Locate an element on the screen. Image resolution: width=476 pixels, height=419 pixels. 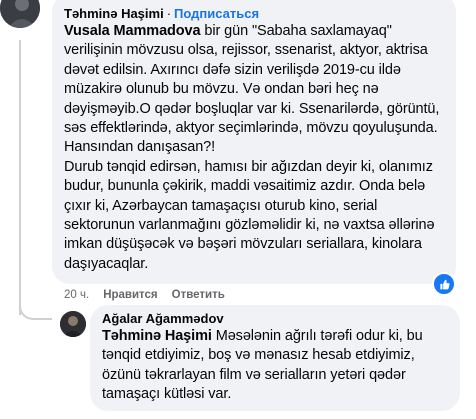
comment-header: Təhminə Haşimi · Подписаться is located at coordinates (254, 14).